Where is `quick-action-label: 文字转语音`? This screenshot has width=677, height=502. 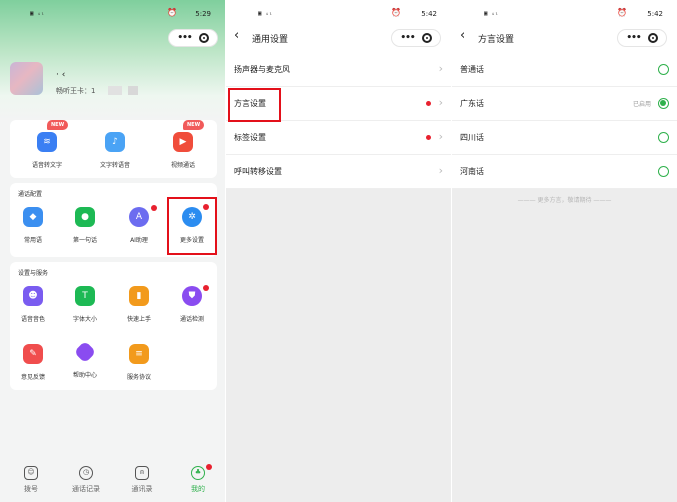 quick-action-label: 文字转语音 is located at coordinates (114, 165).